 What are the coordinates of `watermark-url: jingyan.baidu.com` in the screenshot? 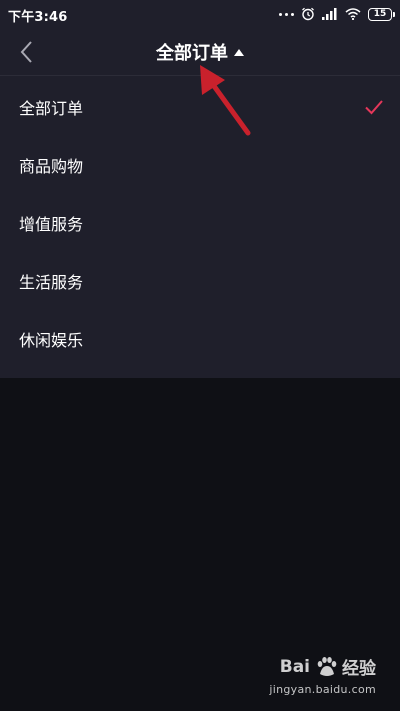 It's located at (322, 689).